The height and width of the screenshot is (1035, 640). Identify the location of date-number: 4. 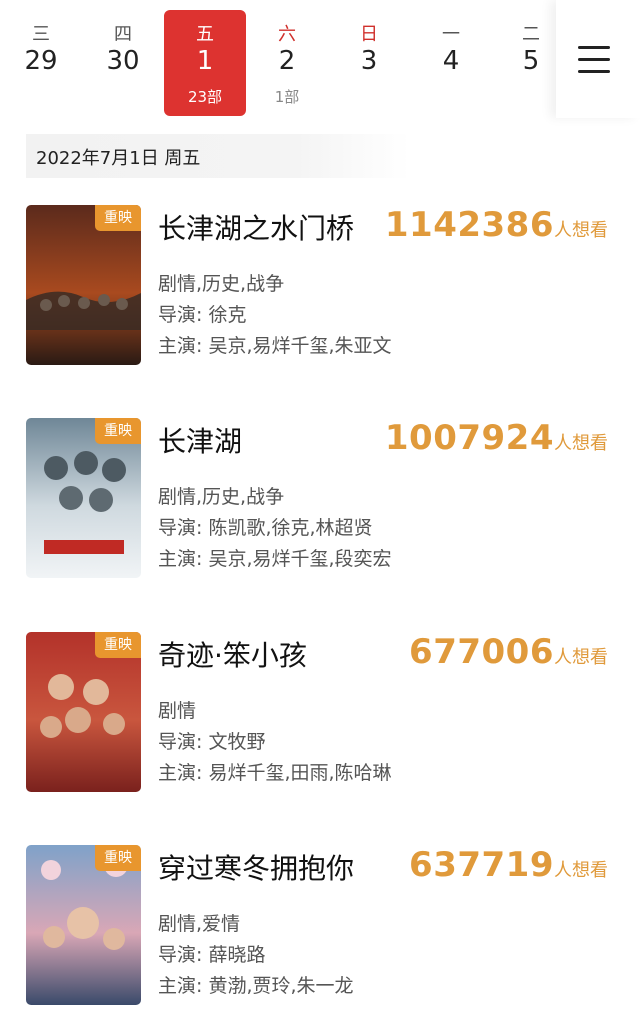
(451, 61).